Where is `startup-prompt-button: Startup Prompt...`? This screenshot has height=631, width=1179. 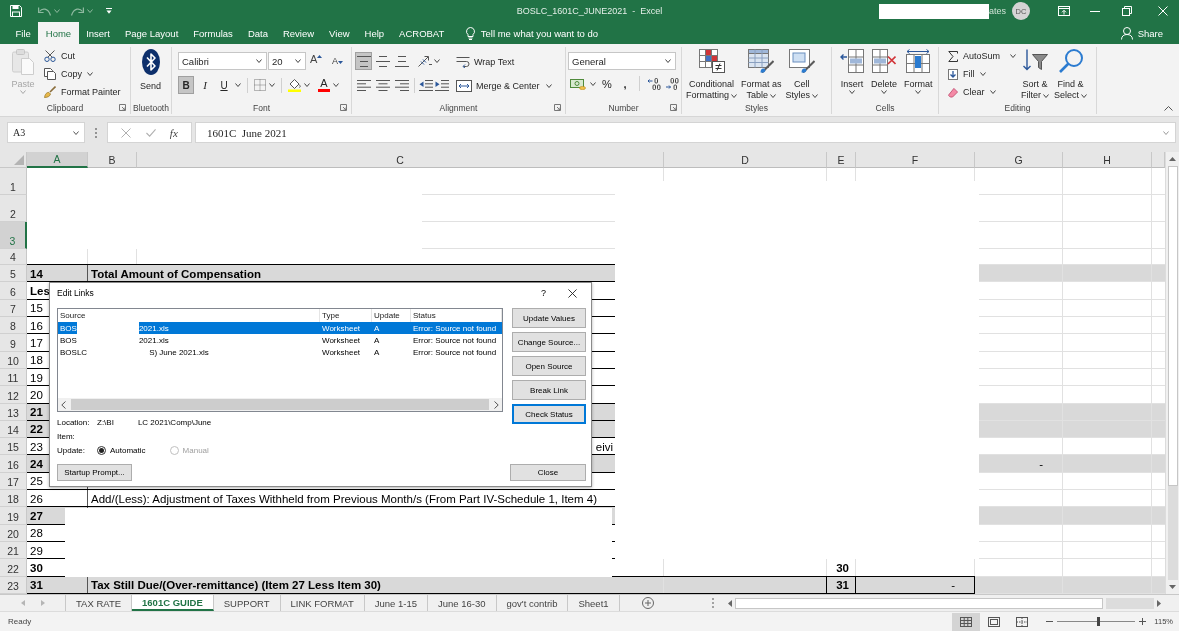 startup-prompt-button: Startup Prompt... is located at coordinates (94, 473).